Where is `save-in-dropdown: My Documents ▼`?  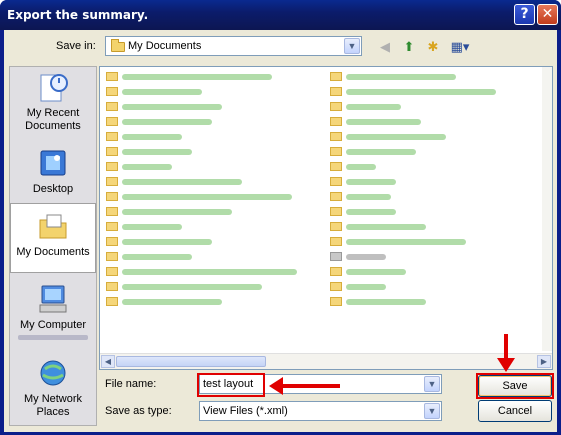 save-in-dropdown: My Documents ▼ is located at coordinates (233, 46).